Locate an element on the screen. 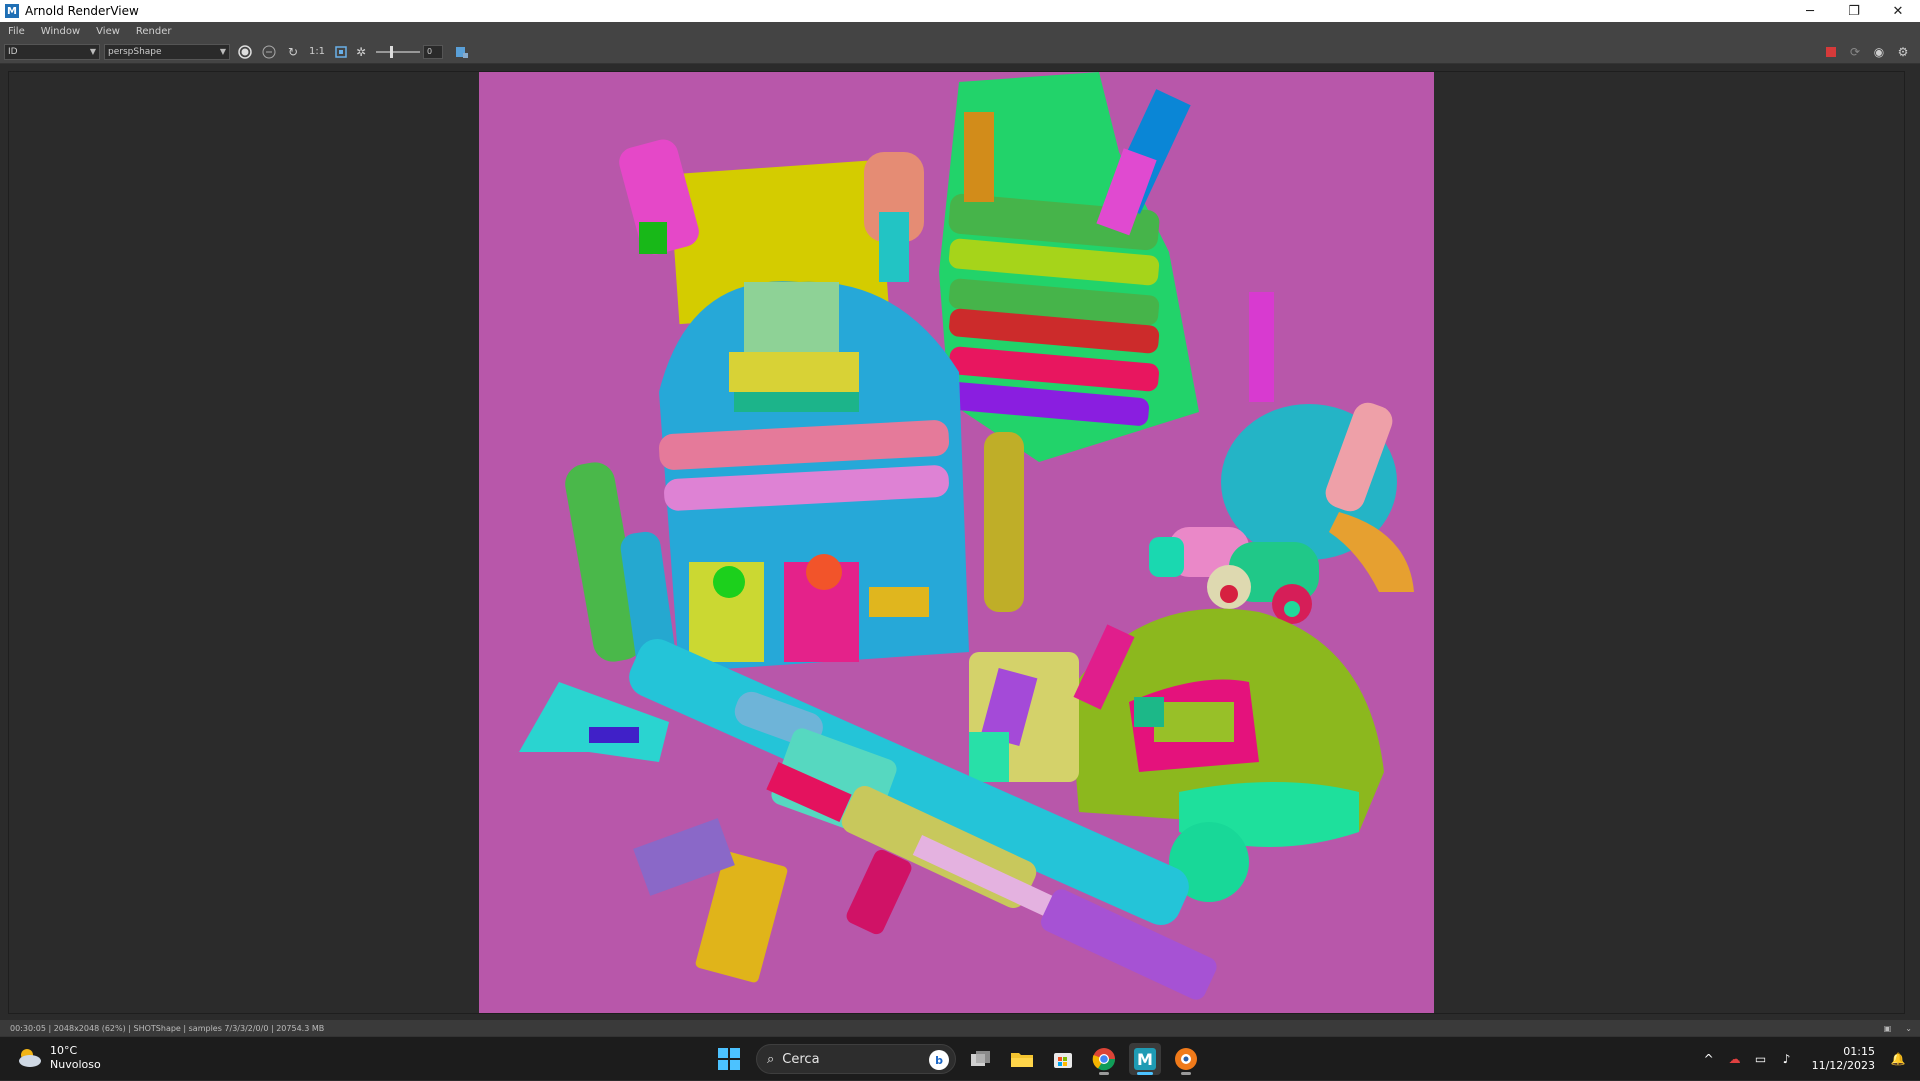  cloudy-weather-icon is located at coordinates (29, 1058).